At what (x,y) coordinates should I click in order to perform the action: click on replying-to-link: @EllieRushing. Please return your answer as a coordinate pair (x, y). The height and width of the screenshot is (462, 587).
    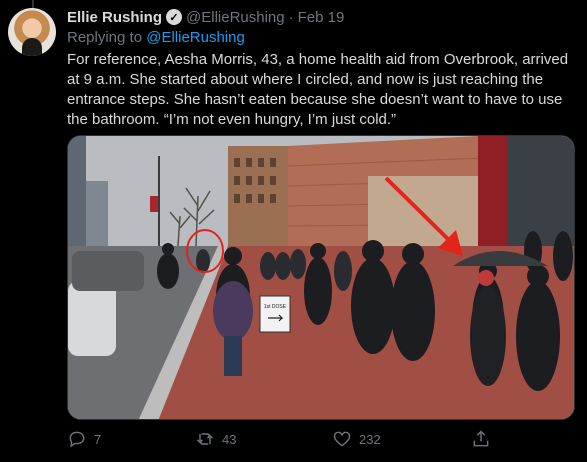
    Looking at the image, I should click on (195, 37).